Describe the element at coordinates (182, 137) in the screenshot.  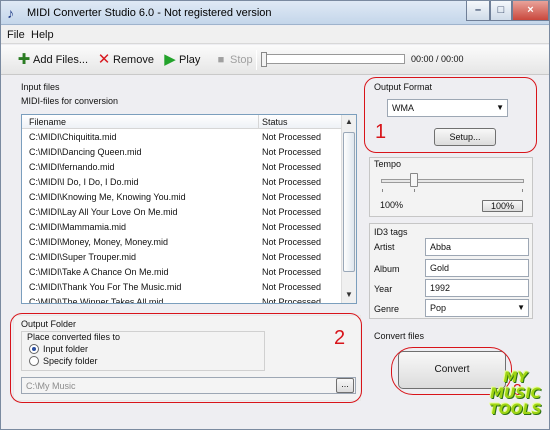
I see `table-row: C:\MIDI\Chiquitita.mid Not Processed` at that location.